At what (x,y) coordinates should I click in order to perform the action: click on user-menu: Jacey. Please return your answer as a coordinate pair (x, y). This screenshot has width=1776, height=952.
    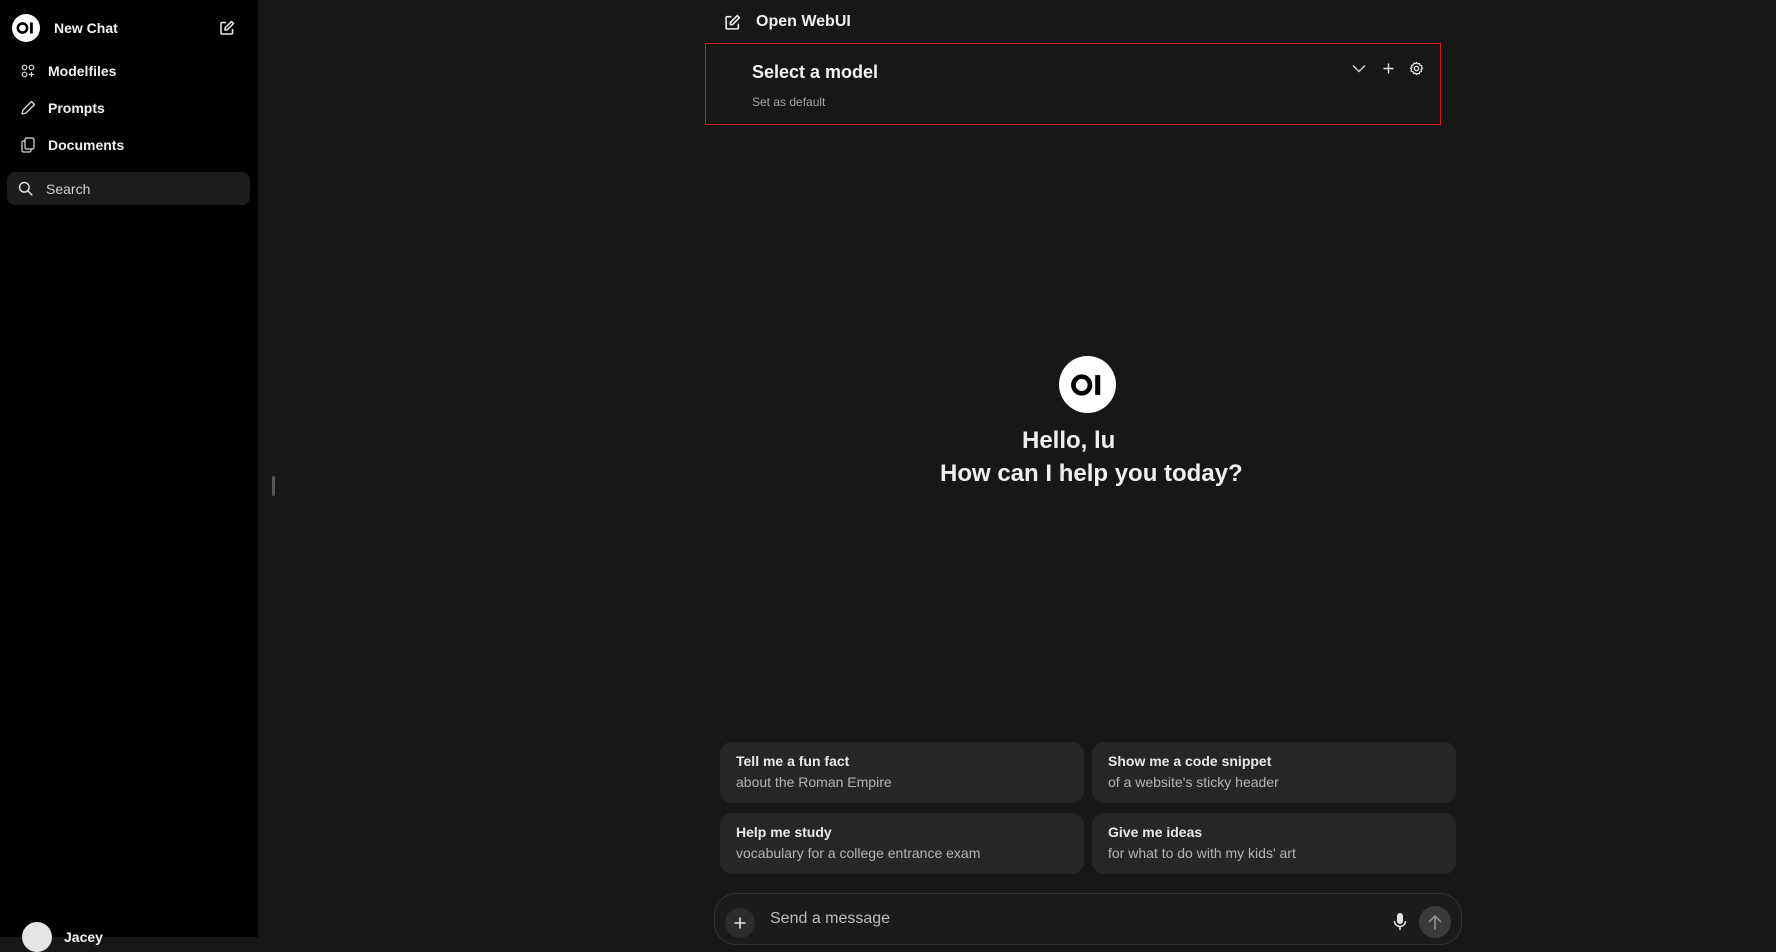
    Looking at the image, I should click on (62, 937).